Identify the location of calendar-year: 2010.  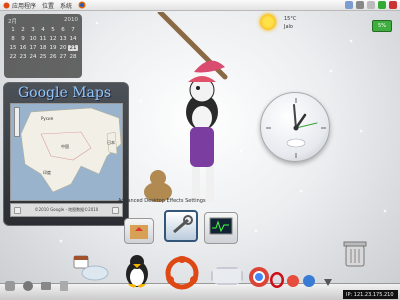
(71, 20).